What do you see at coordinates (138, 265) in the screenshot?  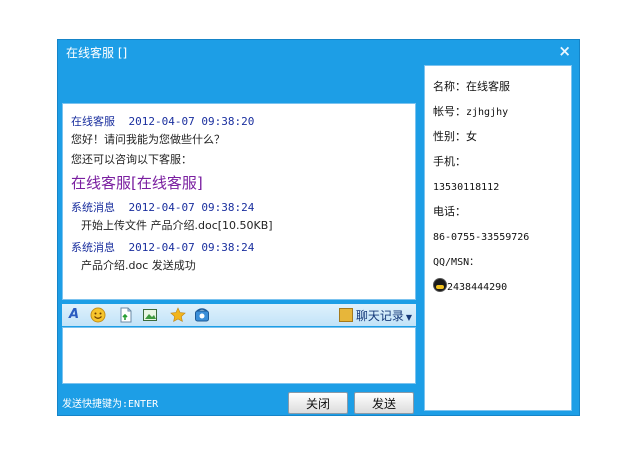 I see `message-text: 产品介绍.doc 发送成功` at bounding box center [138, 265].